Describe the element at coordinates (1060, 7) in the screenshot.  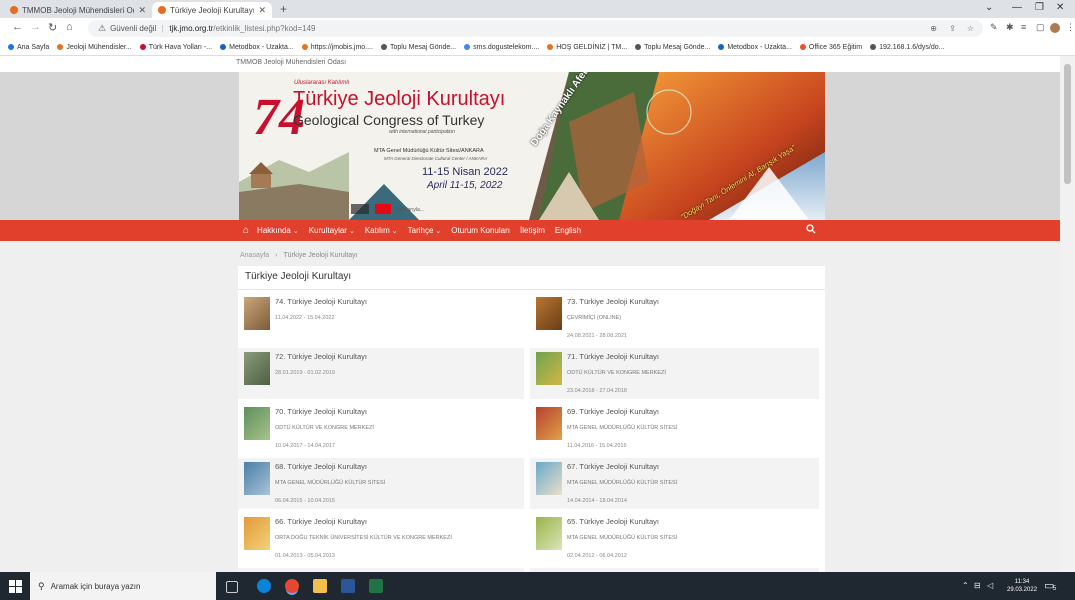
I see `window-close-icon: ✕` at that location.